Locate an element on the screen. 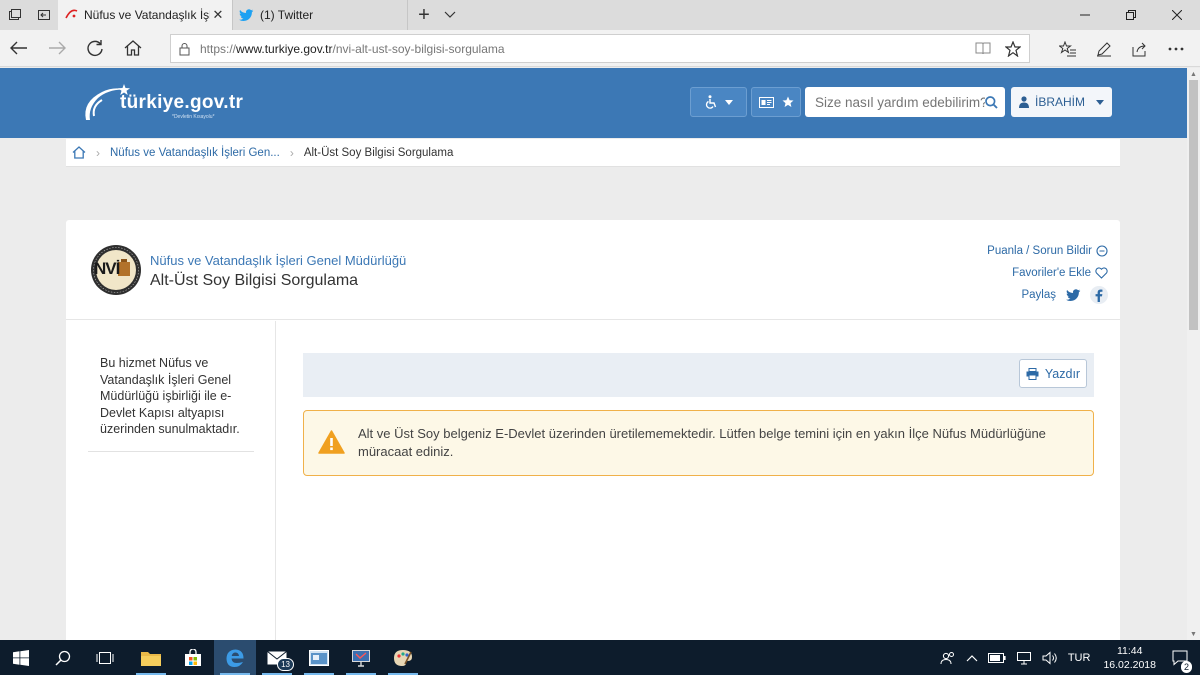  share-button is located at coordinates (1140, 48).